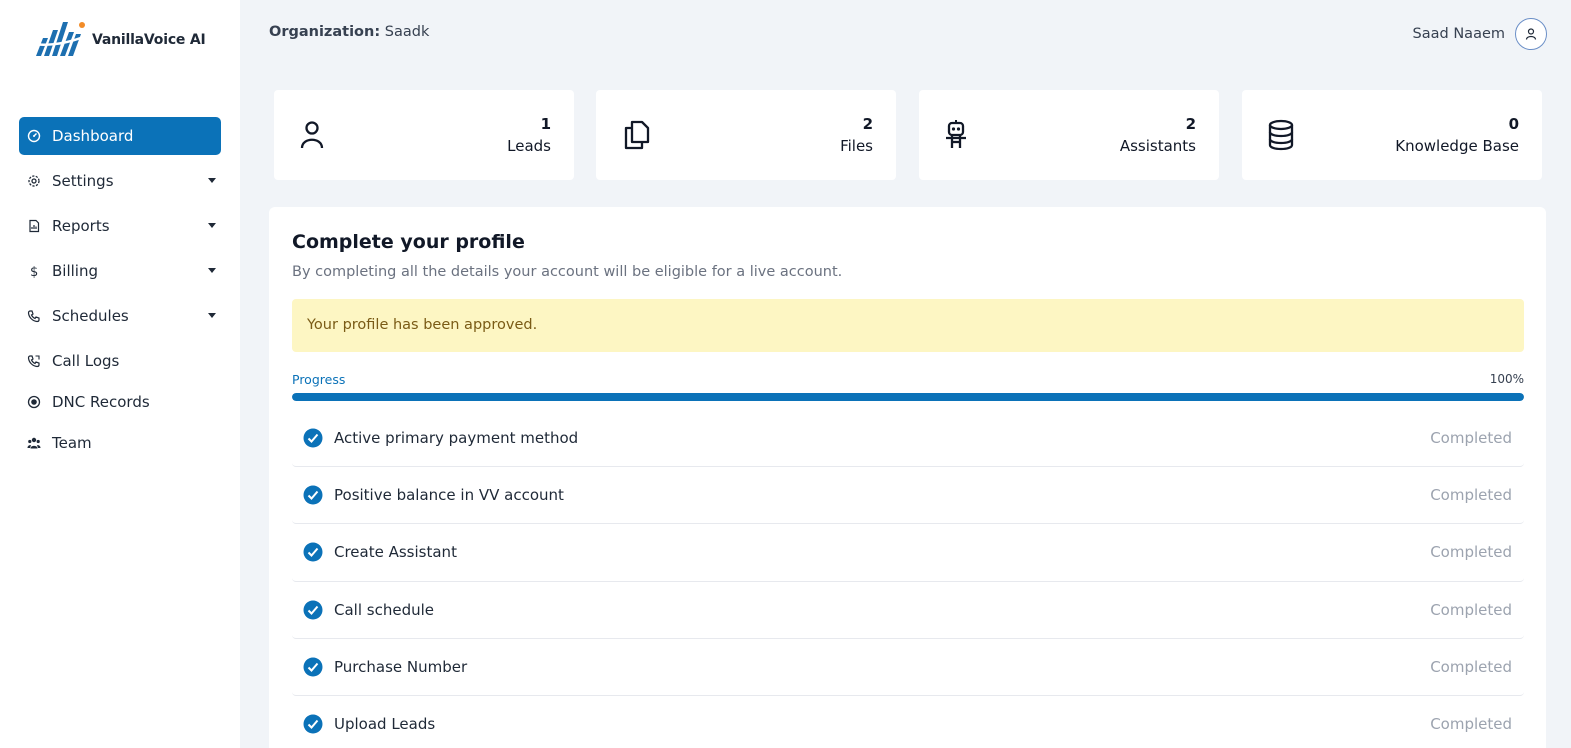 The image size is (1571, 748). Describe the element at coordinates (908, 667) in the screenshot. I see `task-row: Purchase Number Completed` at that location.